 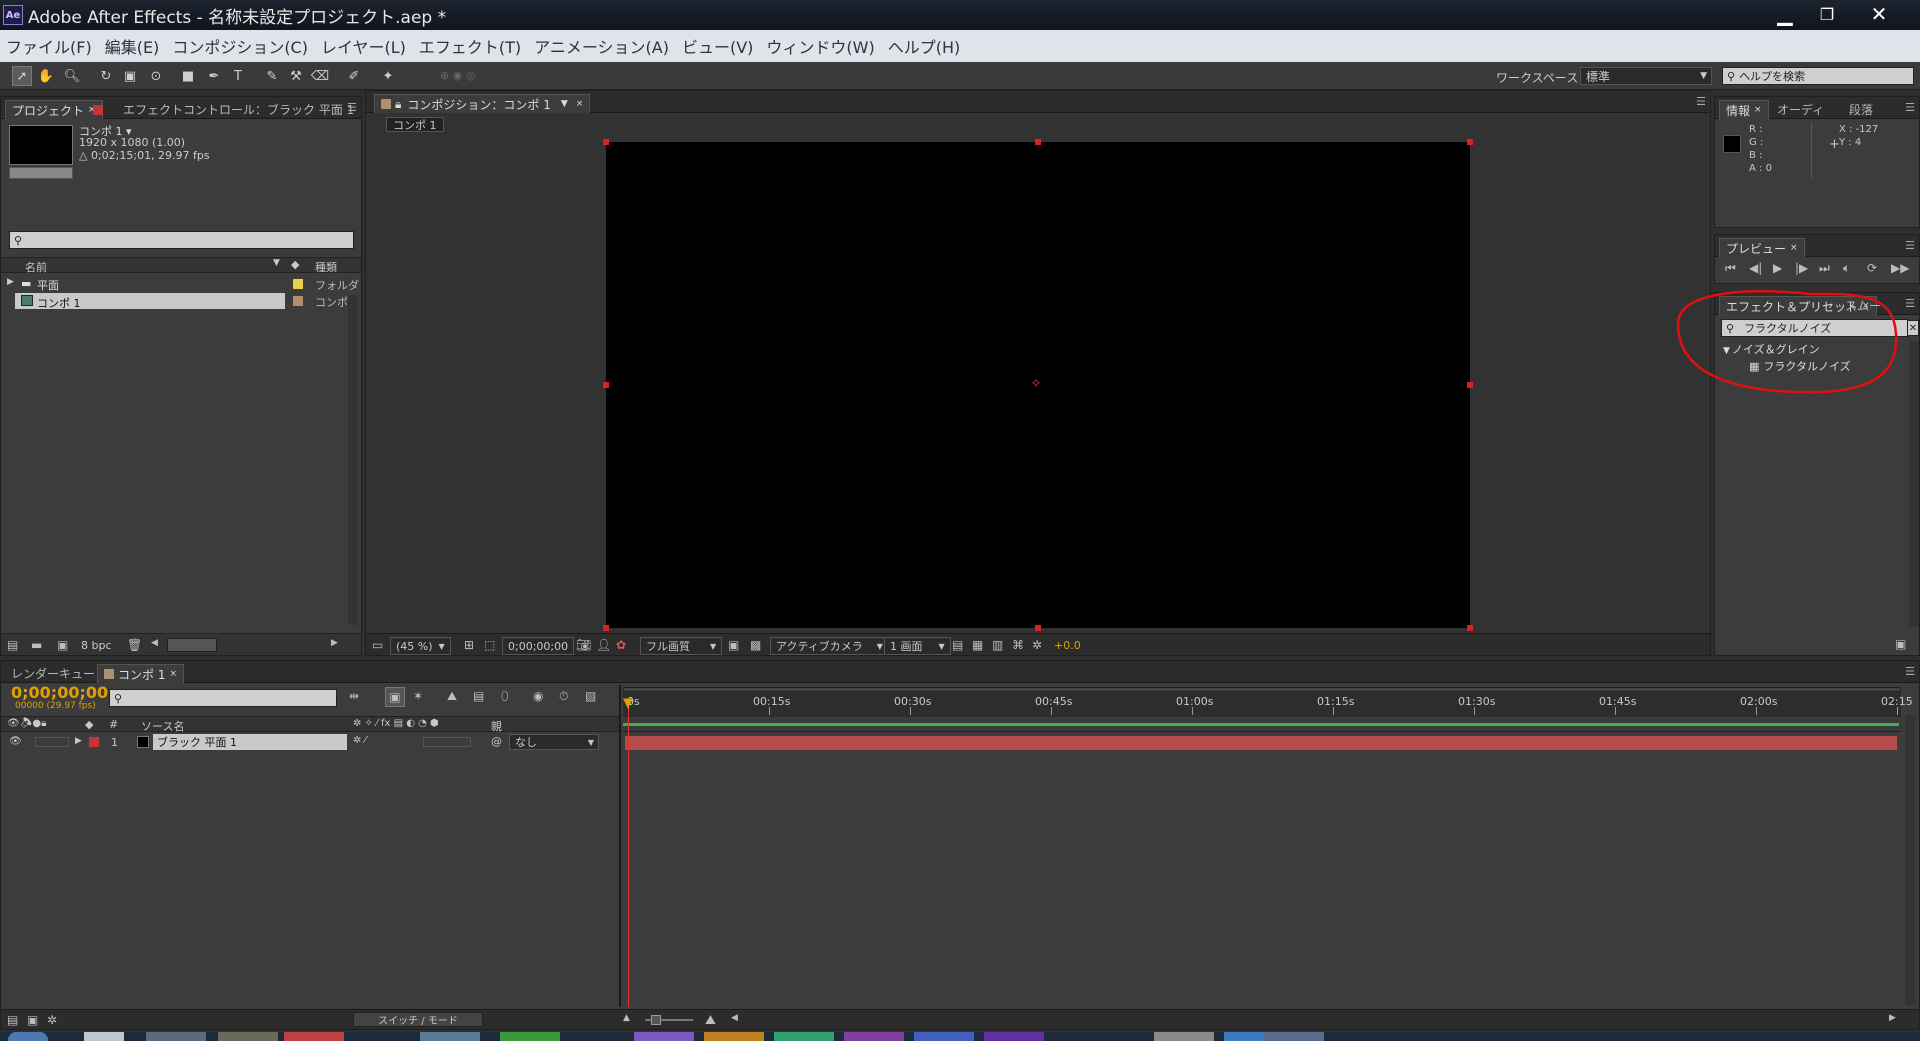 What do you see at coordinates (681, 646) in the screenshot?
I see `resolution-dropdown: フル画質 ▼` at bounding box center [681, 646].